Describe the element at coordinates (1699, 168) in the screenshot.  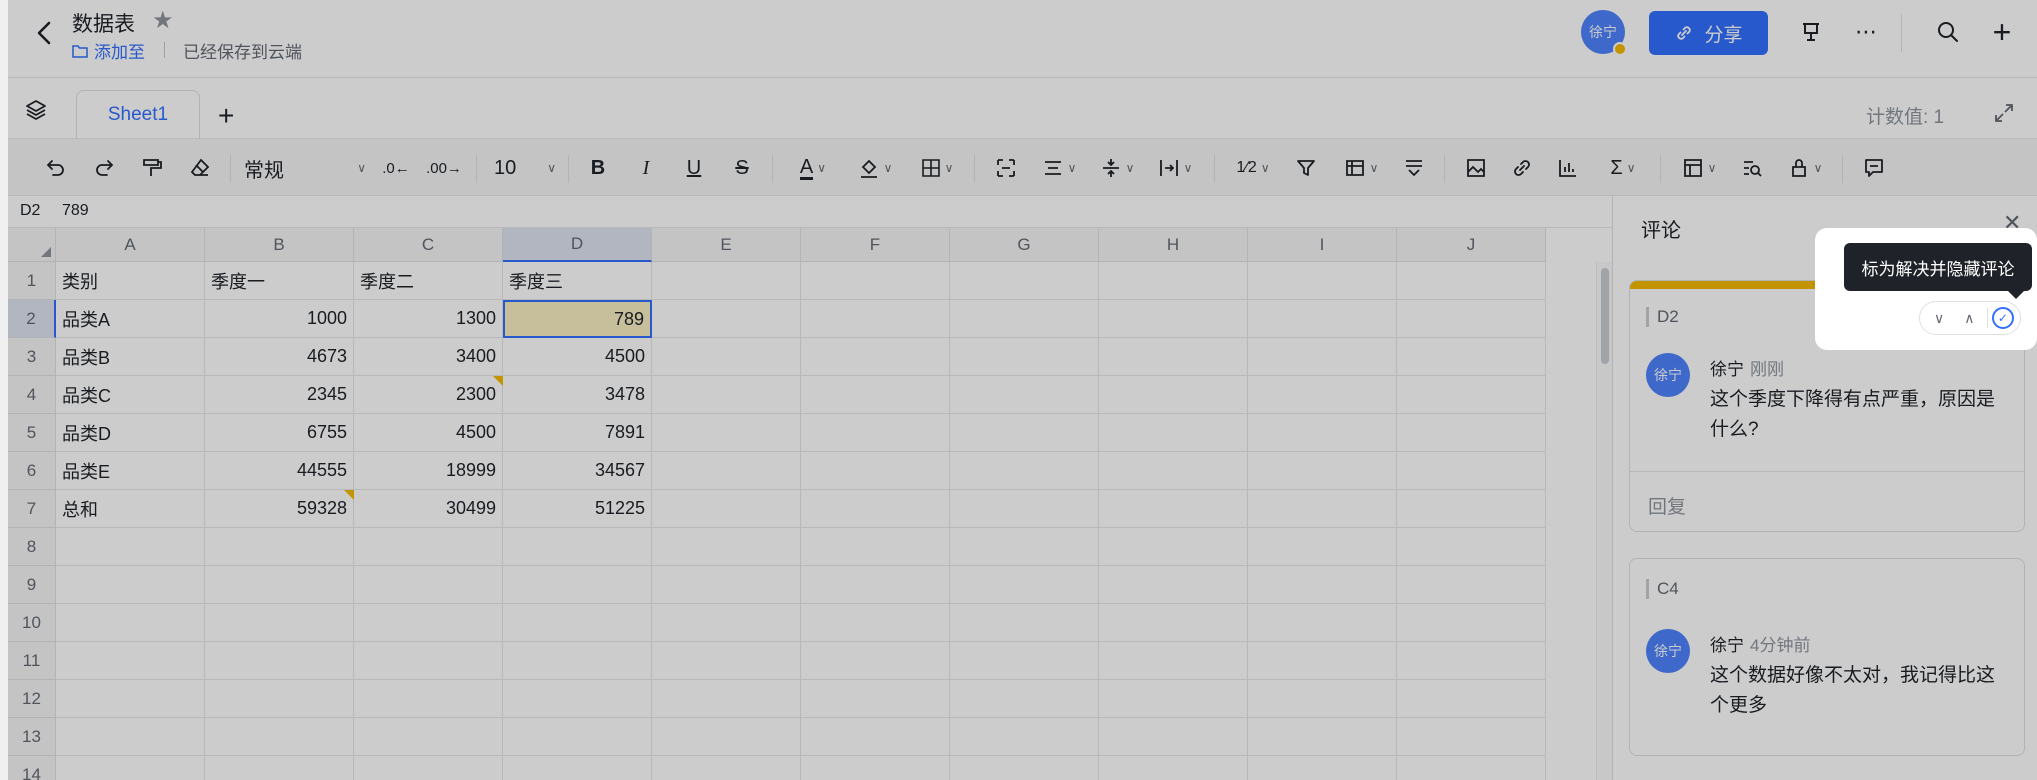
I see `row-col-icon: ∨` at that location.